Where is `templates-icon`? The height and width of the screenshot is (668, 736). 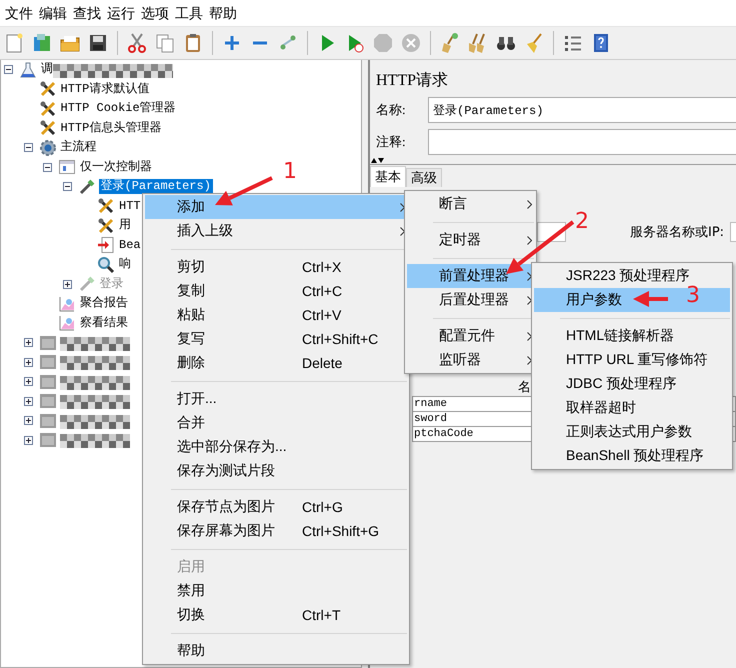 templates-icon is located at coordinates (42, 43).